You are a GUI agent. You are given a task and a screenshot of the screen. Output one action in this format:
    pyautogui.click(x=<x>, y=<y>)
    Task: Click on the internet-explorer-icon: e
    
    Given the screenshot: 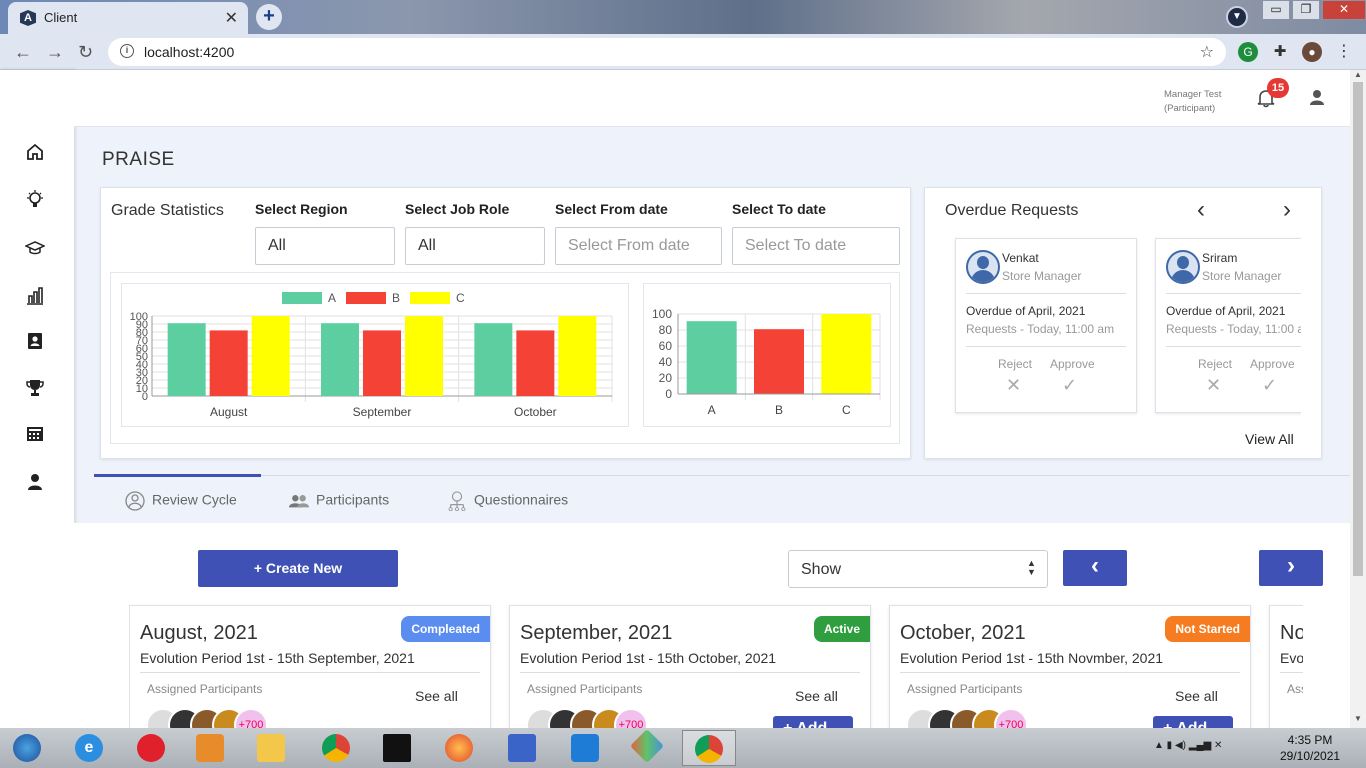 What is the action you would take?
    pyautogui.click(x=89, y=748)
    